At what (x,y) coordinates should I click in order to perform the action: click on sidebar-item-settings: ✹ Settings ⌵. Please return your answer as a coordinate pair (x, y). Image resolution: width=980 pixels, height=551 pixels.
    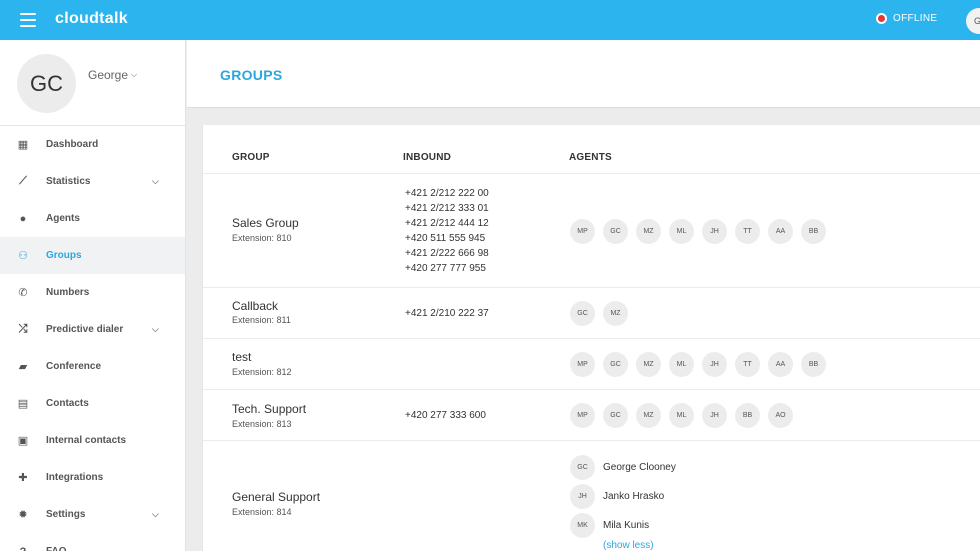
    Looking at the image, I should click on (92, 514).